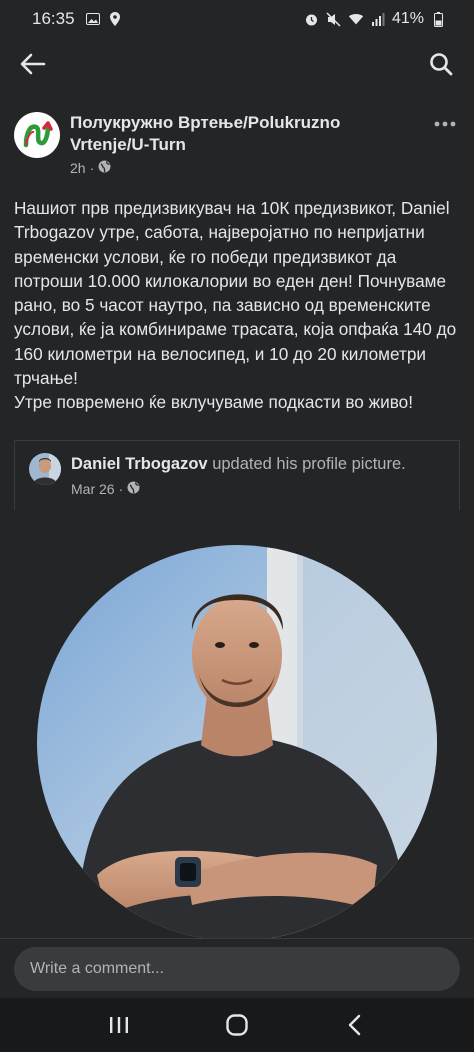 The height and width of the screenshot is (1052, 474). Describe the element at coordinates (53, 18) in the screenshot. I see `status-time: 16:35` at that location.